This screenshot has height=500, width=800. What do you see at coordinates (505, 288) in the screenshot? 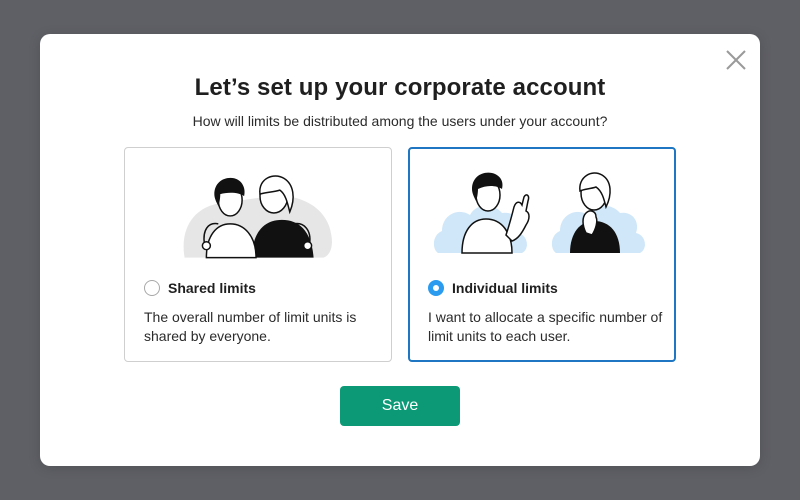
I see `individual-limits-label: Individual limits` at bounding box center [505, 288].